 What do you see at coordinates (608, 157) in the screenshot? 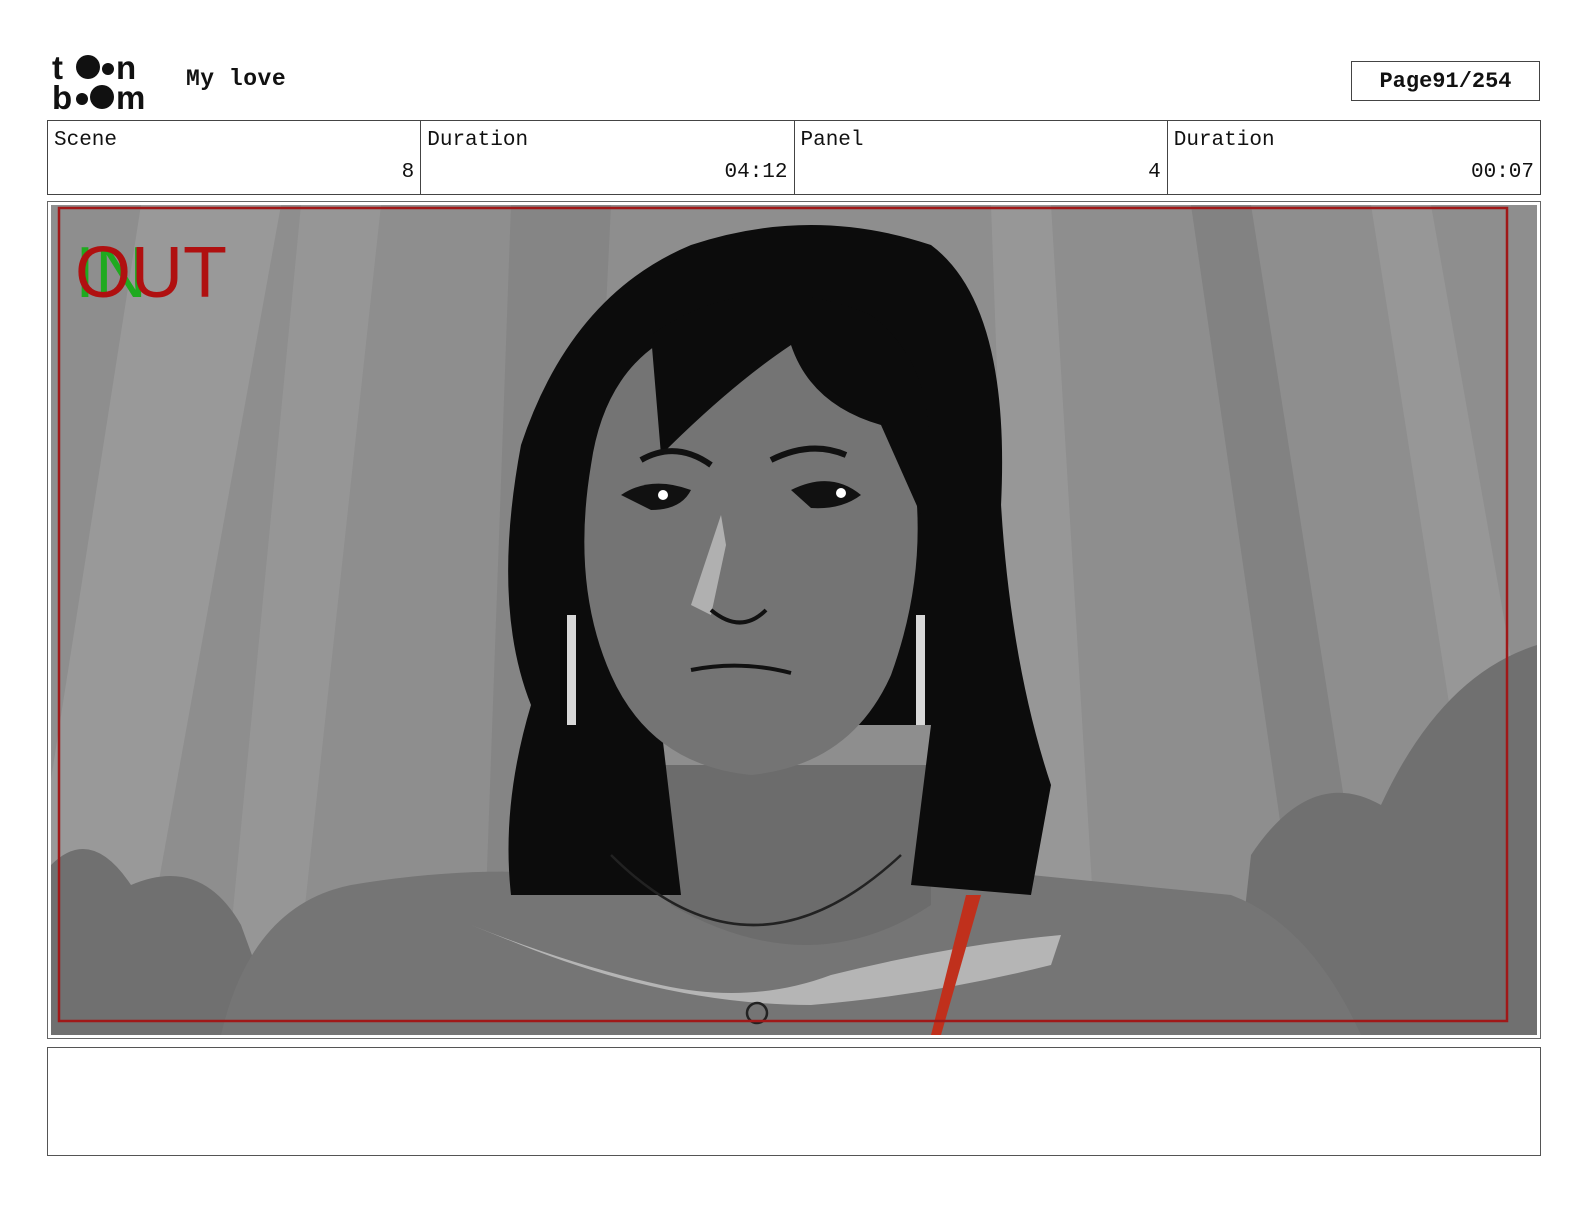
I see `scene-duration-cell: Duration 04:12` at bounding box center [608, 157].